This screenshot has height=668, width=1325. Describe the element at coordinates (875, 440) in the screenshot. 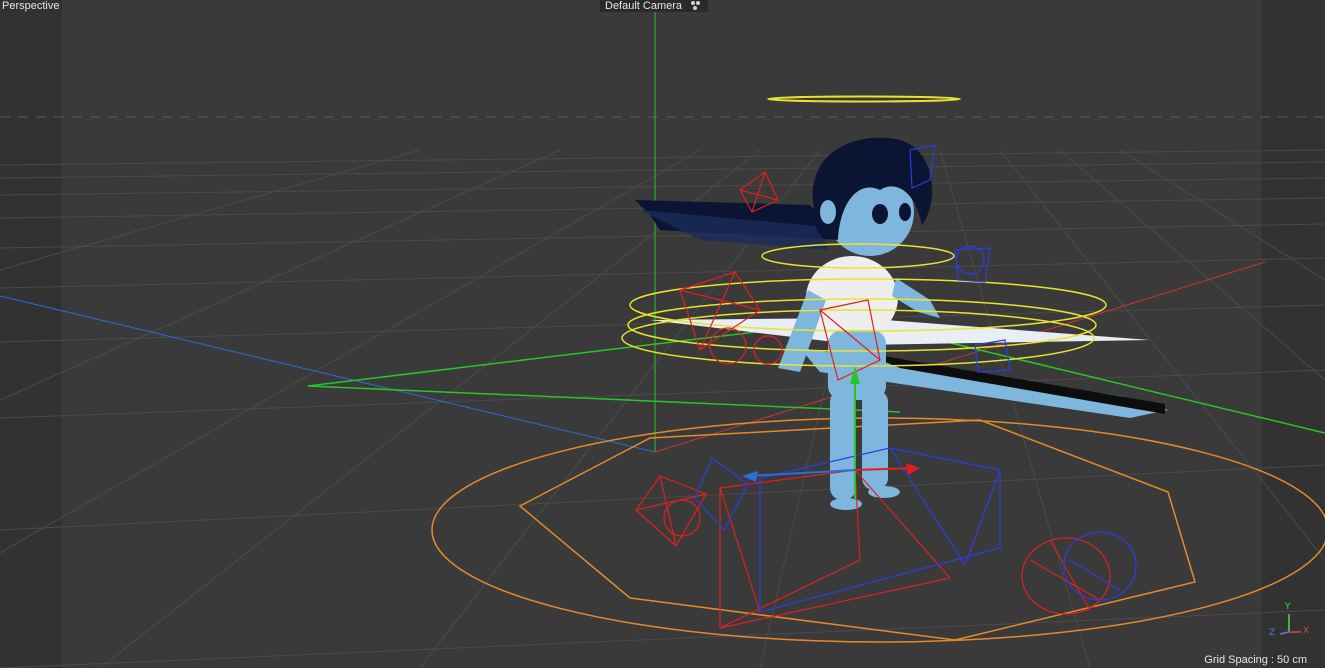

I see `leg-right` at that location.